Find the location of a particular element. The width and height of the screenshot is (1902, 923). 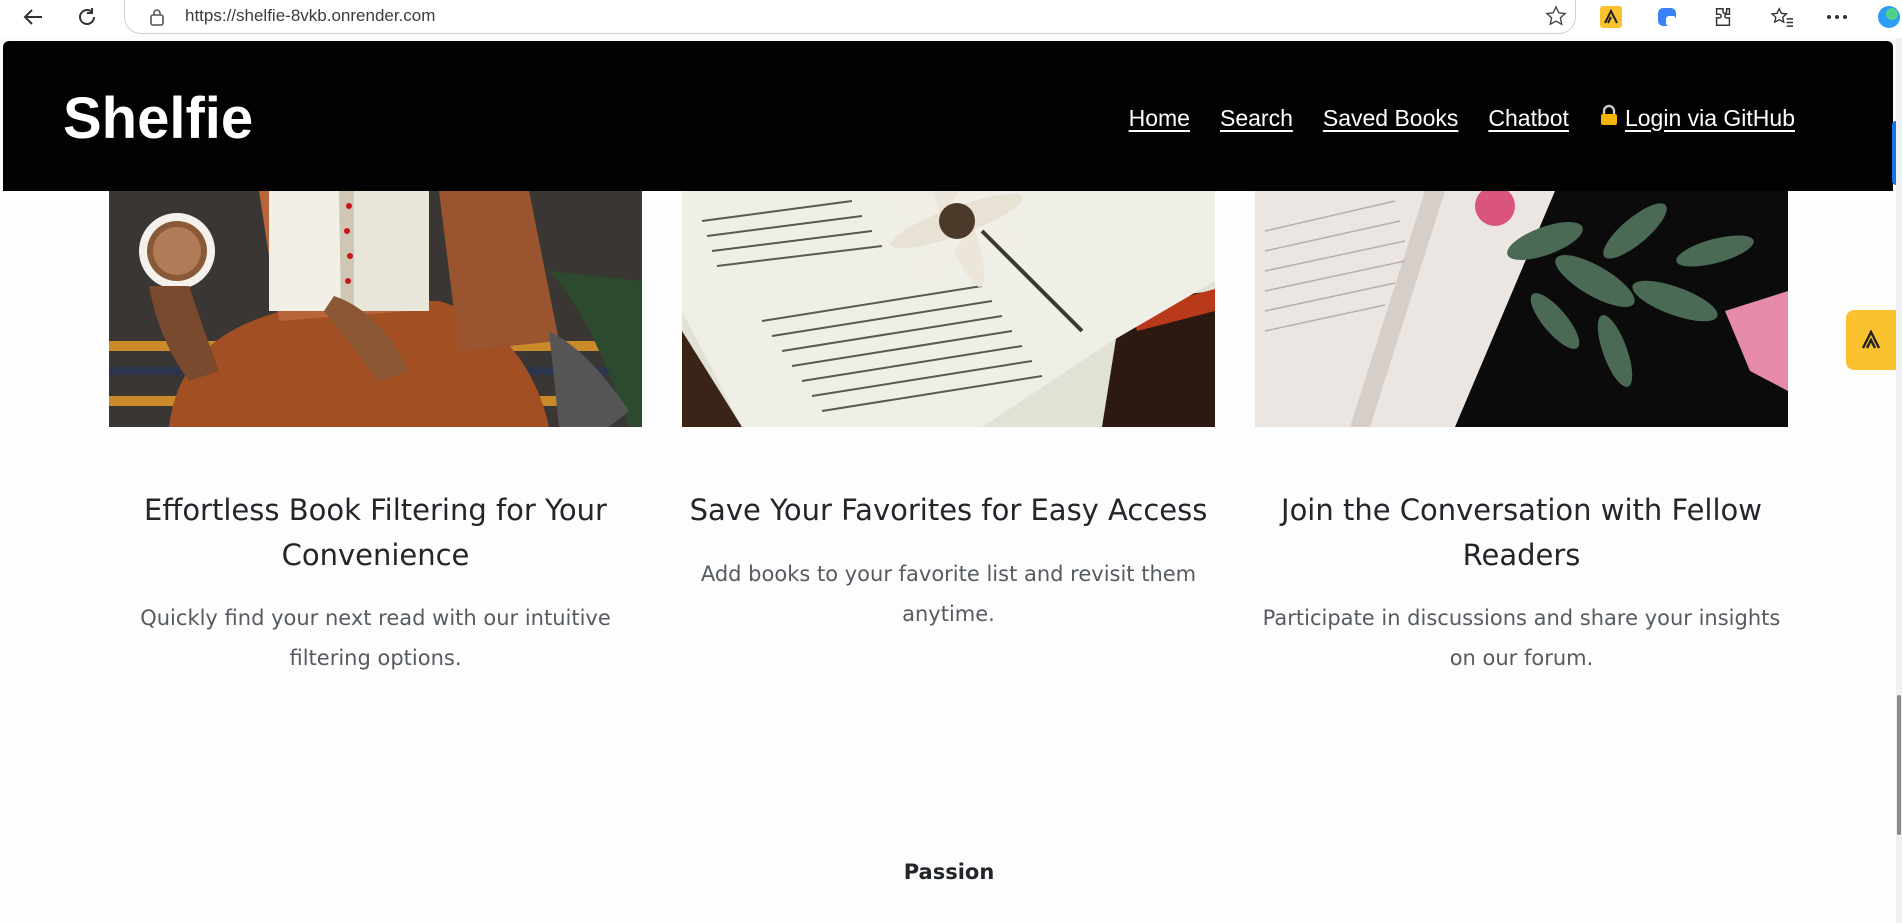

extension-yellow-icon is located at coordinates (1611, 17).